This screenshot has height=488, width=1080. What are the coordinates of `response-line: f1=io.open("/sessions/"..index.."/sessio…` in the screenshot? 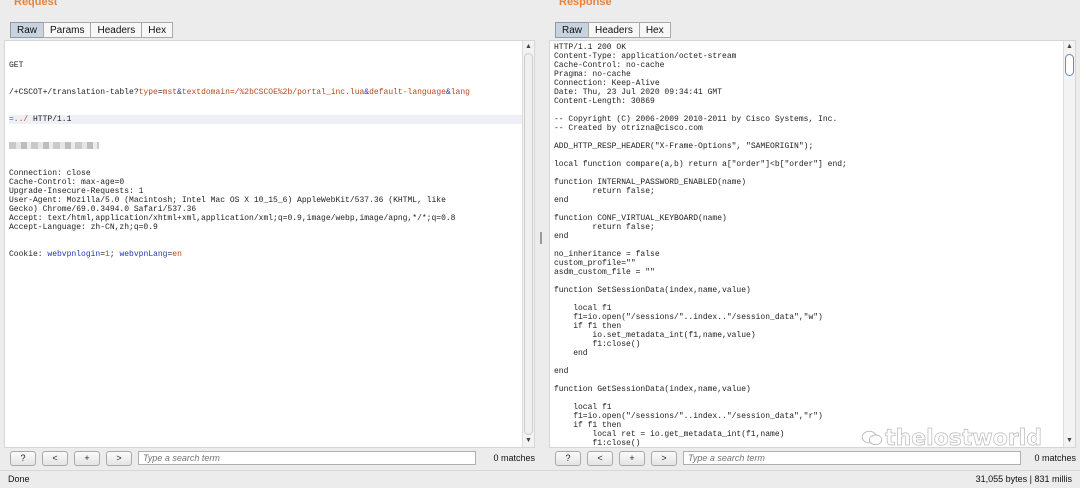 It's located at (688, 416).